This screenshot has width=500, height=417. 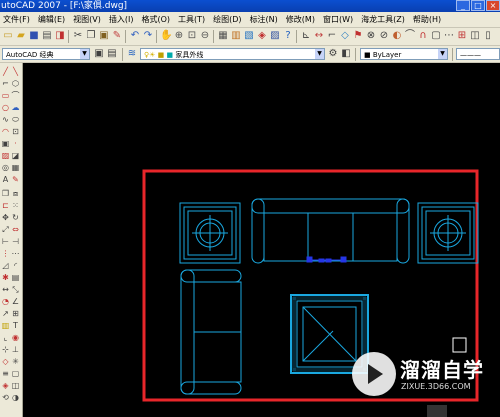 I want to click on text-style-icon: T, so click(x=15, y=325).